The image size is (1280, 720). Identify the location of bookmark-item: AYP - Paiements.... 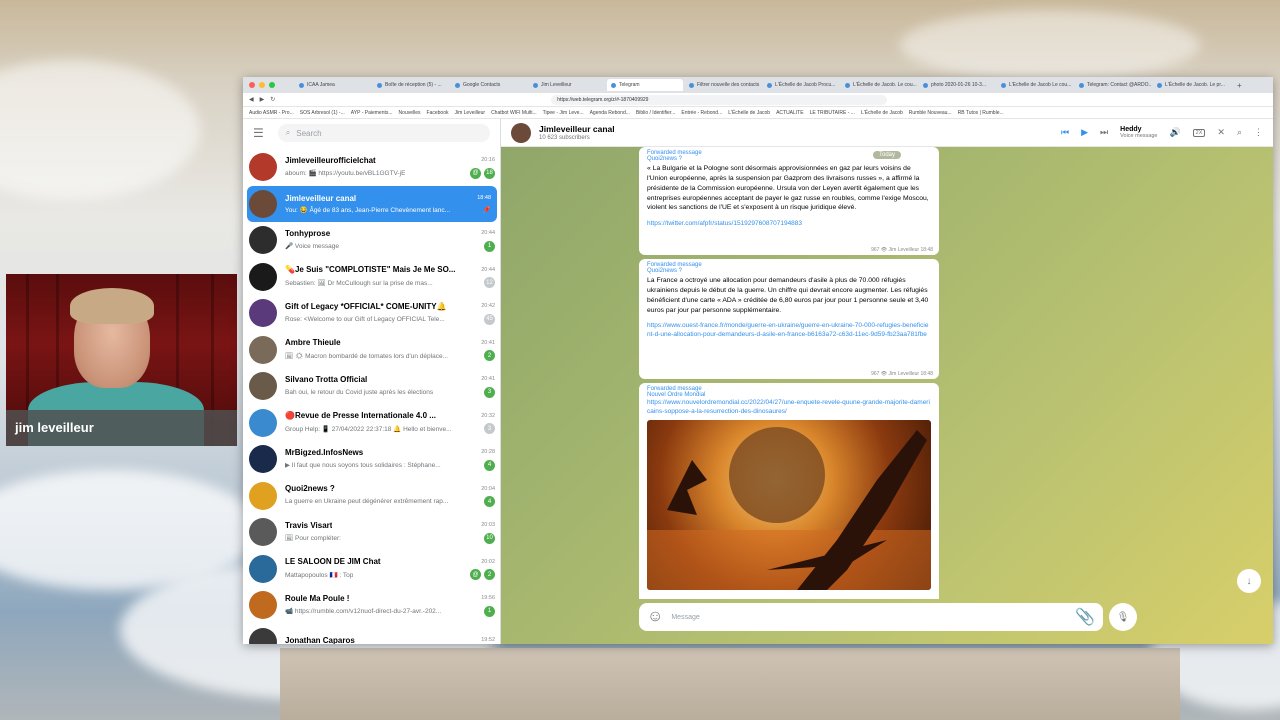
(372, 113).